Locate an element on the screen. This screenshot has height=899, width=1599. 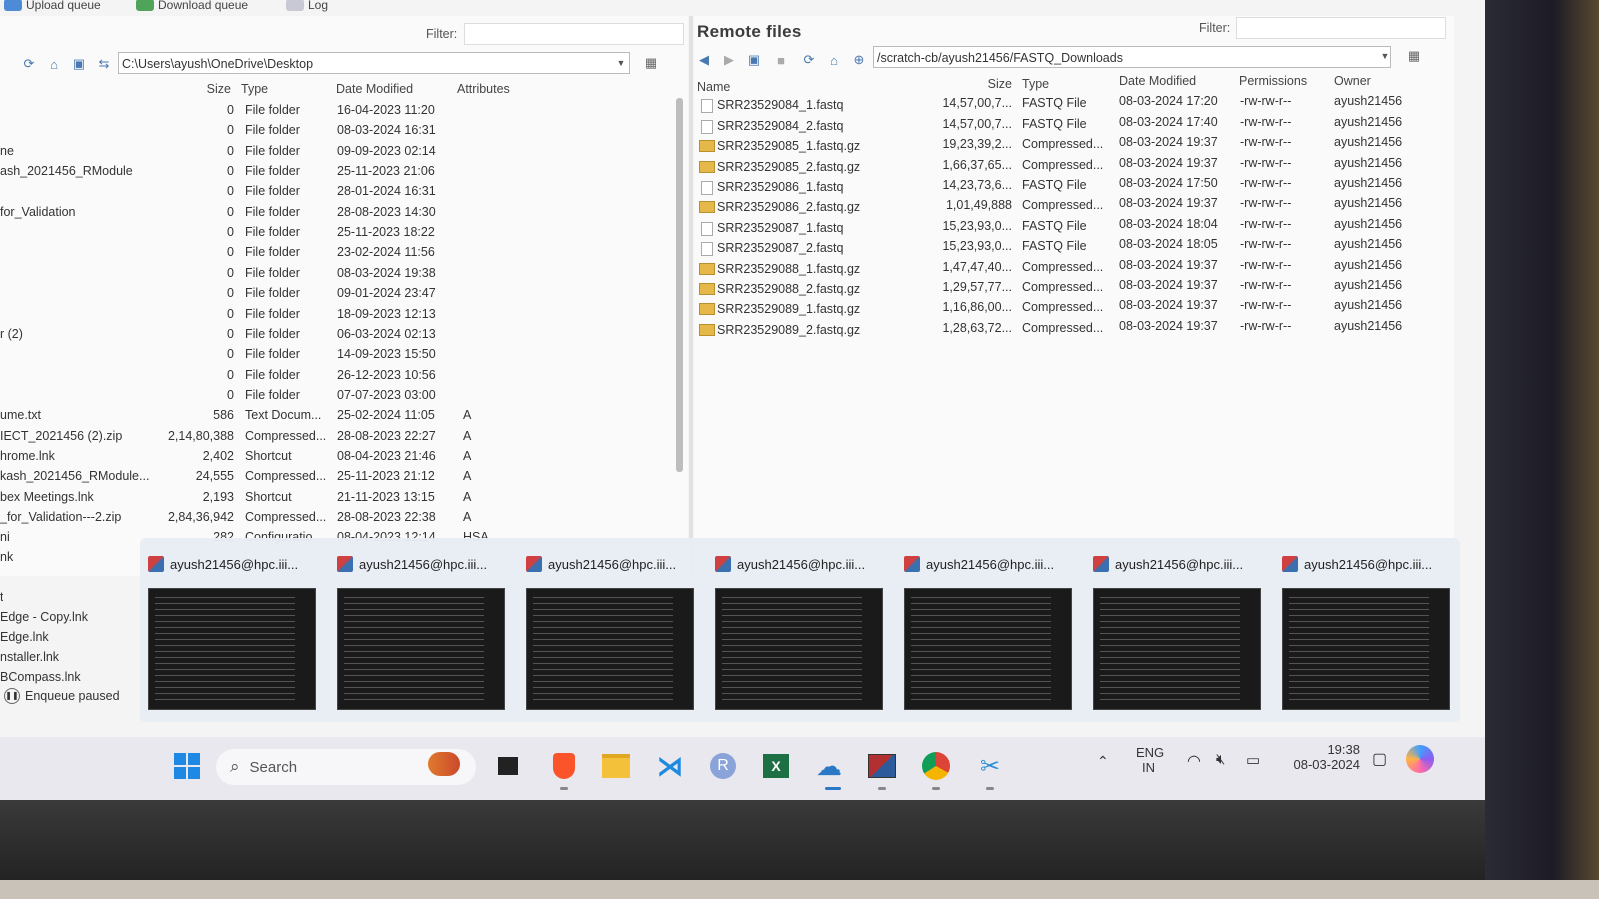
view-mode-icon: ▦ is located at coordinates (651, 63).